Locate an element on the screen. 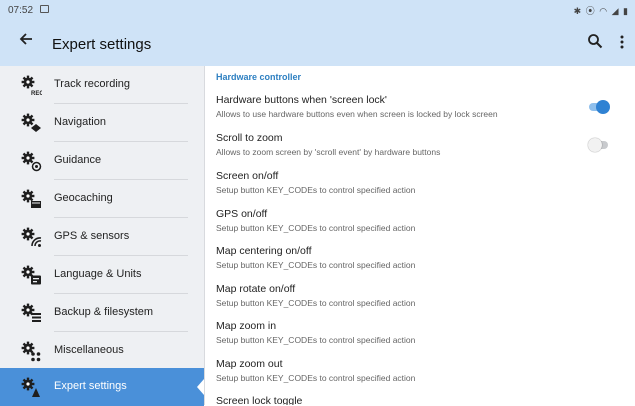 The width and height of the screenshot is (635, 406). setting-title: GPS on/off is located at coordinates (242, 214).